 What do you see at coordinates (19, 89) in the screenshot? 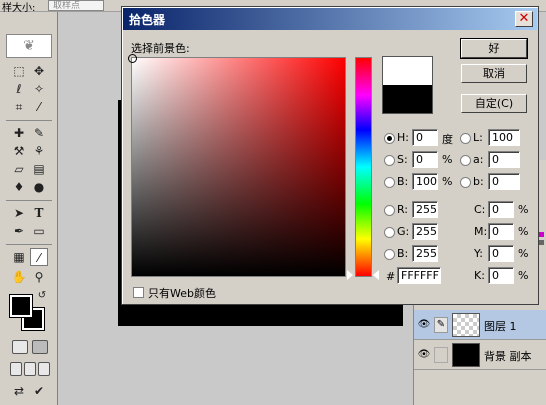
I see `lasso-tool-icon: ℓ` at bounding box center [19, 89].